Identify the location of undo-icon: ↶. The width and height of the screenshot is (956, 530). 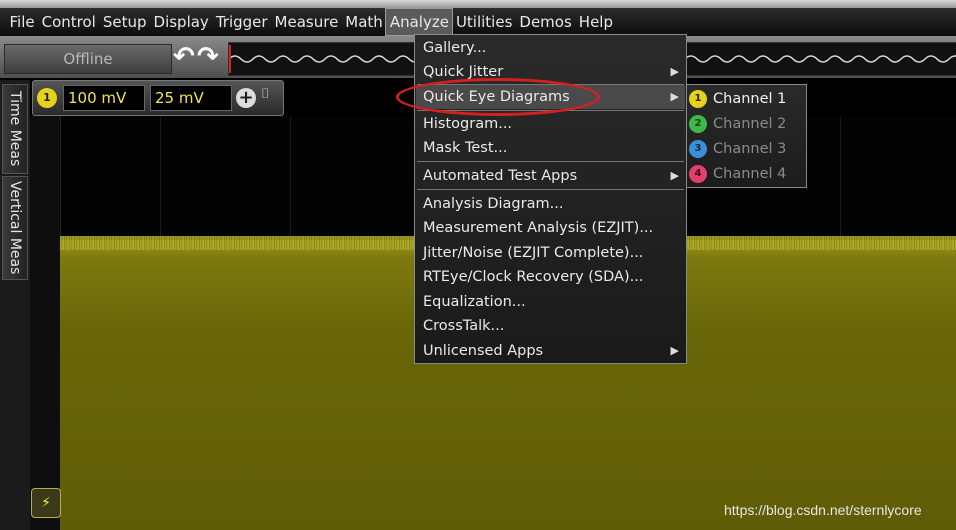
(185, 58).